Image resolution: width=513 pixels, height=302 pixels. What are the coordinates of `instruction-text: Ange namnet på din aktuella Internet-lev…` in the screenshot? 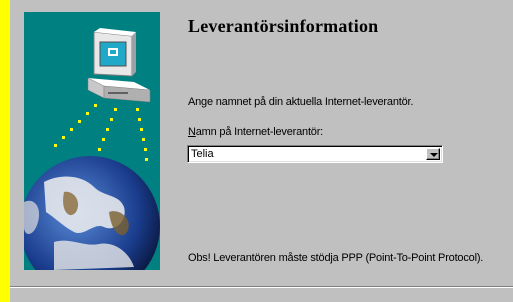 It's located at (301, 102).